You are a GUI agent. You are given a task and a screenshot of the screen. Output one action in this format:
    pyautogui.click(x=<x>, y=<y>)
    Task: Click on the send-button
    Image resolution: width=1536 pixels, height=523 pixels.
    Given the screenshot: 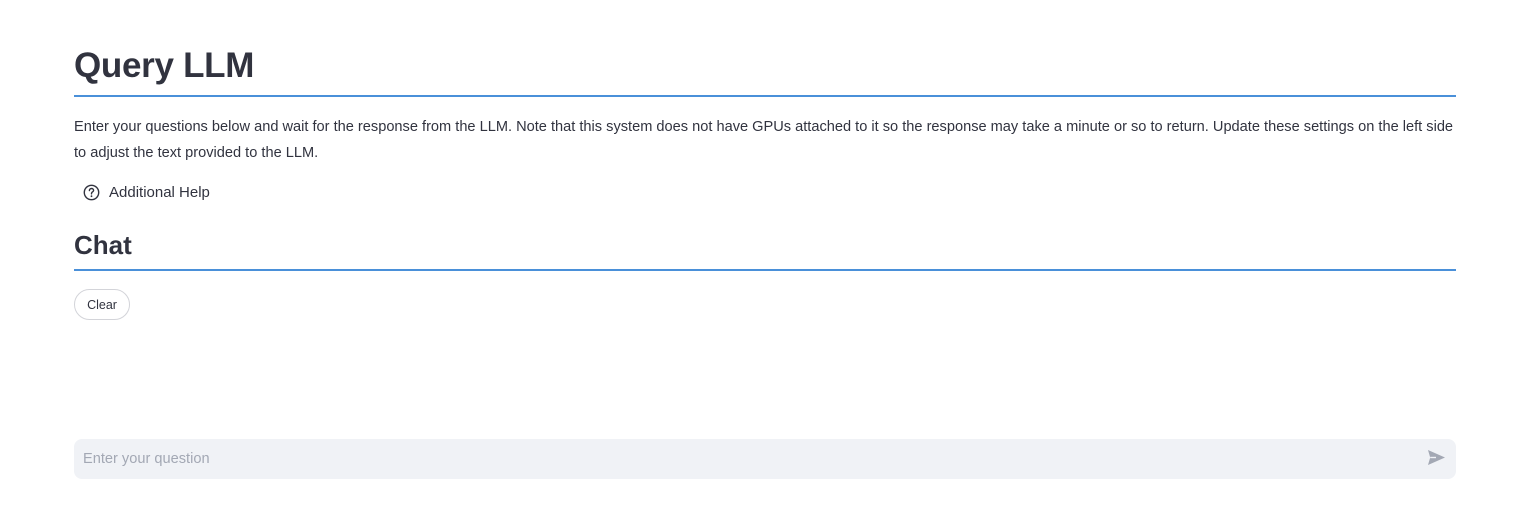 What is the action you would take?
    pyautogui.click(x=1436, y=459)
    